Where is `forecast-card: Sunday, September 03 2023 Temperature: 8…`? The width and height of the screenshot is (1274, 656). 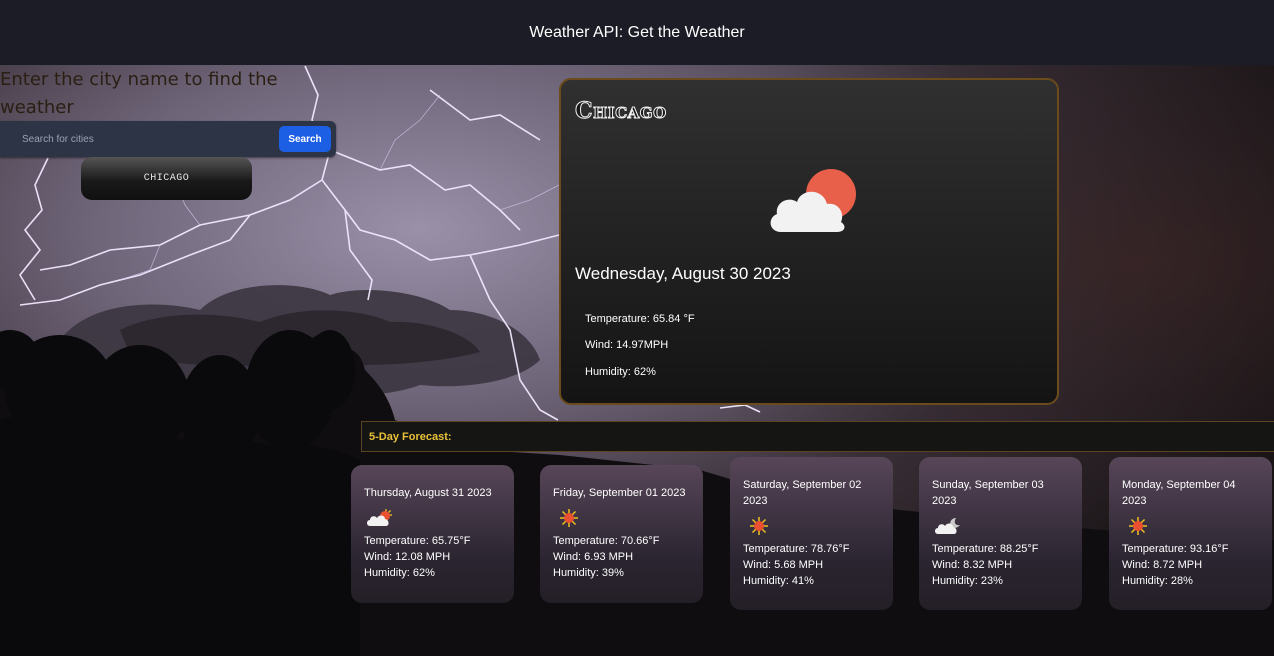 forecast-card: Sunday, September 03 2023 Temperature: 8… is located at coordinates (1000, 533).